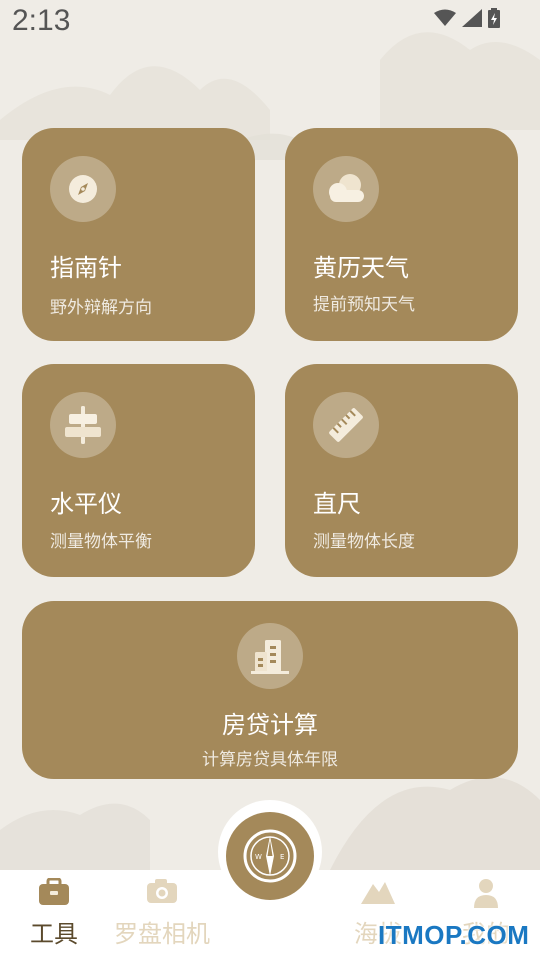 This screenshot has height=960, width=540. Describe the element at coordinates (378, 893) in the screenshot. I see `mountain-icon` at that location.